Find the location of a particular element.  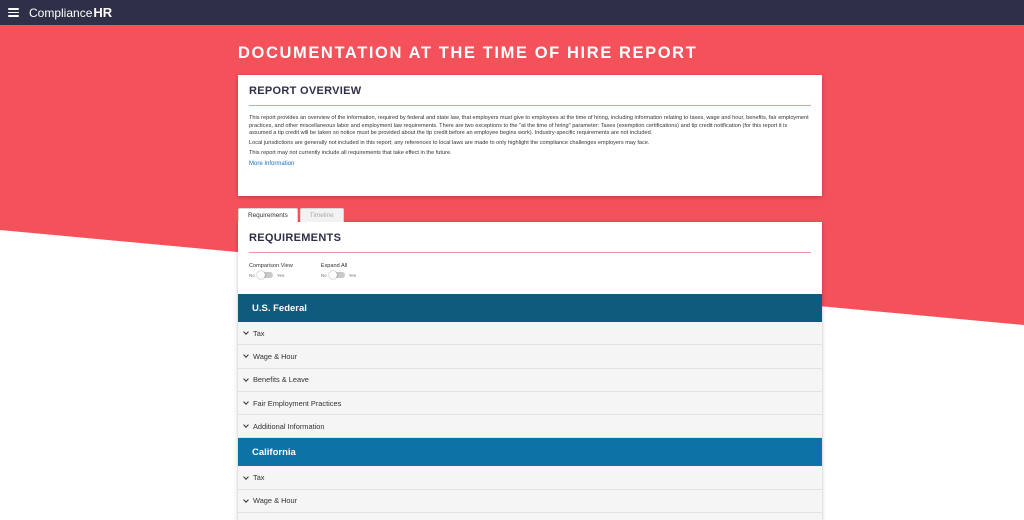

toggle-label: Expand All is located at coordinates (334, 266).